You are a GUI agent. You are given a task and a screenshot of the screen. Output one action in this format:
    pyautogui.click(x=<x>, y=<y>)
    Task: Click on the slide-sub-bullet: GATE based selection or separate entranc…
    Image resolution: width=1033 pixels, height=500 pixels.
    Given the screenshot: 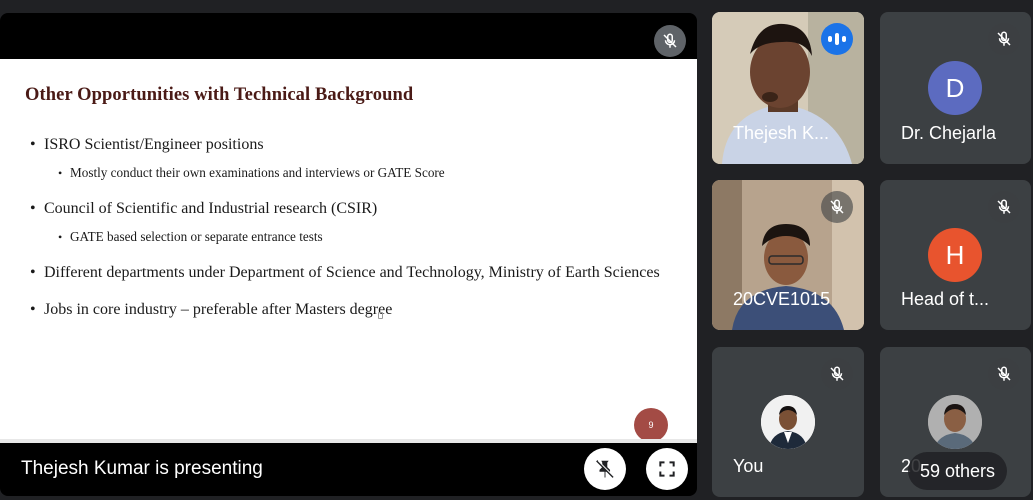 What is the action you would take?
    pyautogui.click(x=350, y=237)
    